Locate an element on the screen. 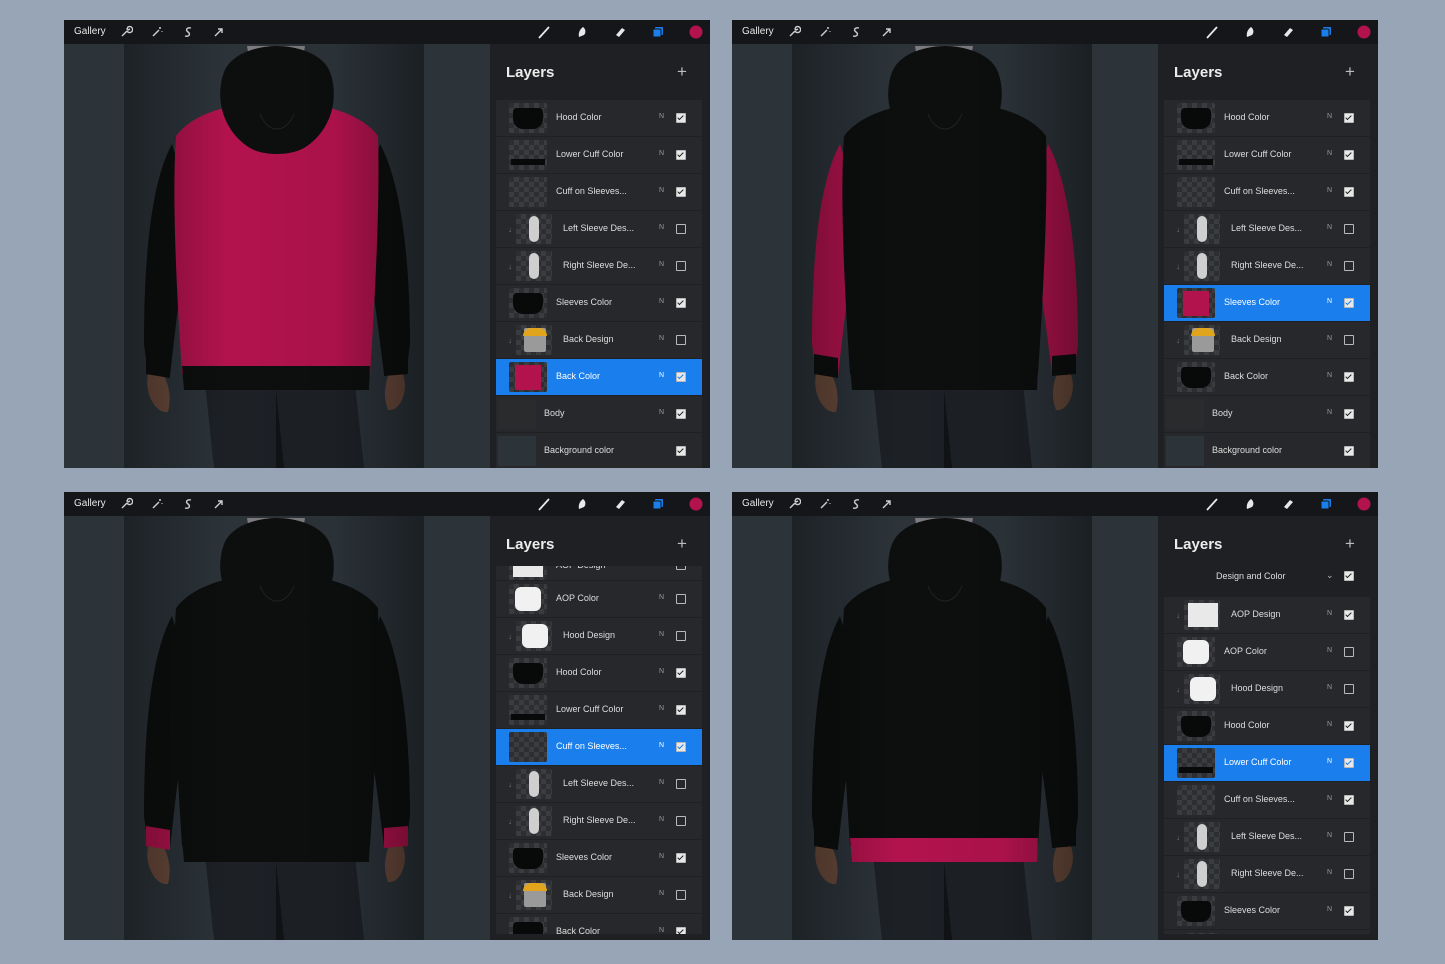 The width and height of the screenshot is (1445, 964). group-visibility-checkbox is located at coordinates (1349, 576).